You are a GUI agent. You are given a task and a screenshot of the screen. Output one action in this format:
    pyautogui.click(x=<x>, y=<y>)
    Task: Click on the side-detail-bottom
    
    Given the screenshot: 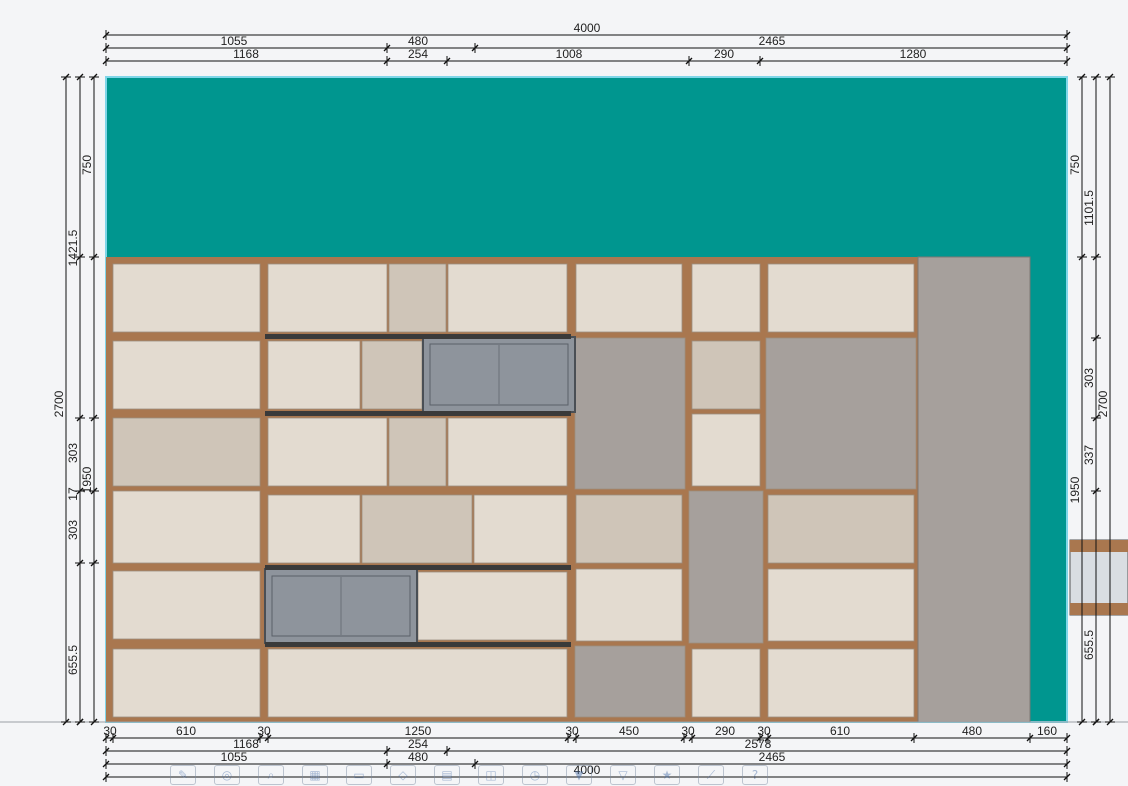 What is the action you would take?
    pyautogui.click(x=1099, y=609)
    